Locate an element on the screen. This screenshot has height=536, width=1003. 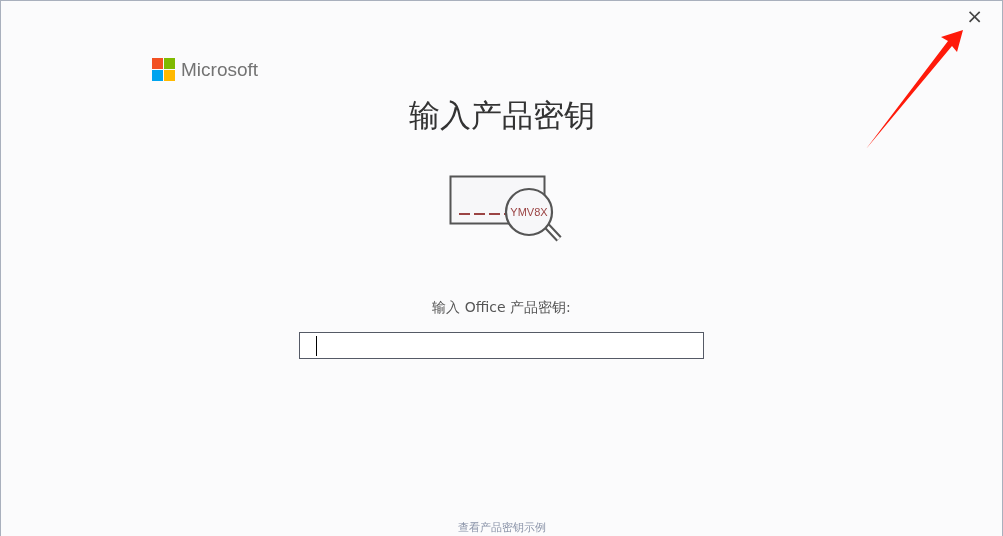
field-label: 输入 Office 产品密钥: is located at coordinates (501, 308).